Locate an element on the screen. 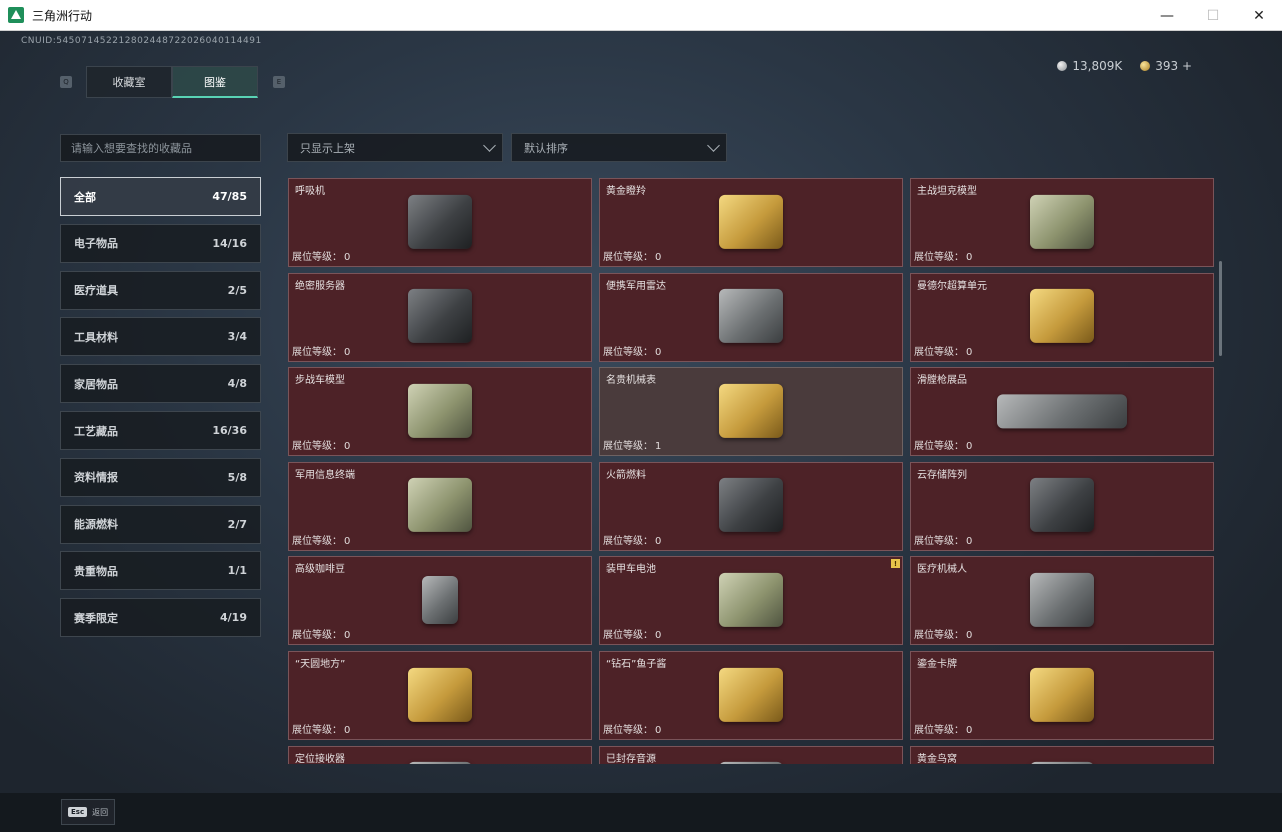 The image size is (1282, 832). category-item: 能源燃料 2/7 is located at coordinates (160, 524).